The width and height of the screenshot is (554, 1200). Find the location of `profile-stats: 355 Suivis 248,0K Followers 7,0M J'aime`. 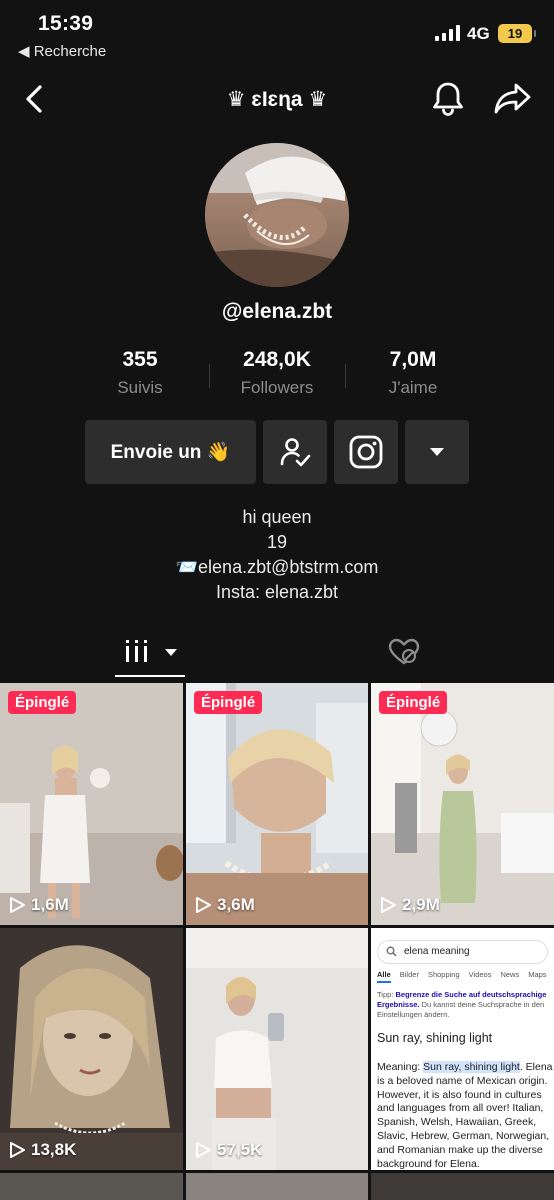

profile-stats: 355 Suivis 248,0K Followers 7,0M J'aime is located at coordinates (277, 378).